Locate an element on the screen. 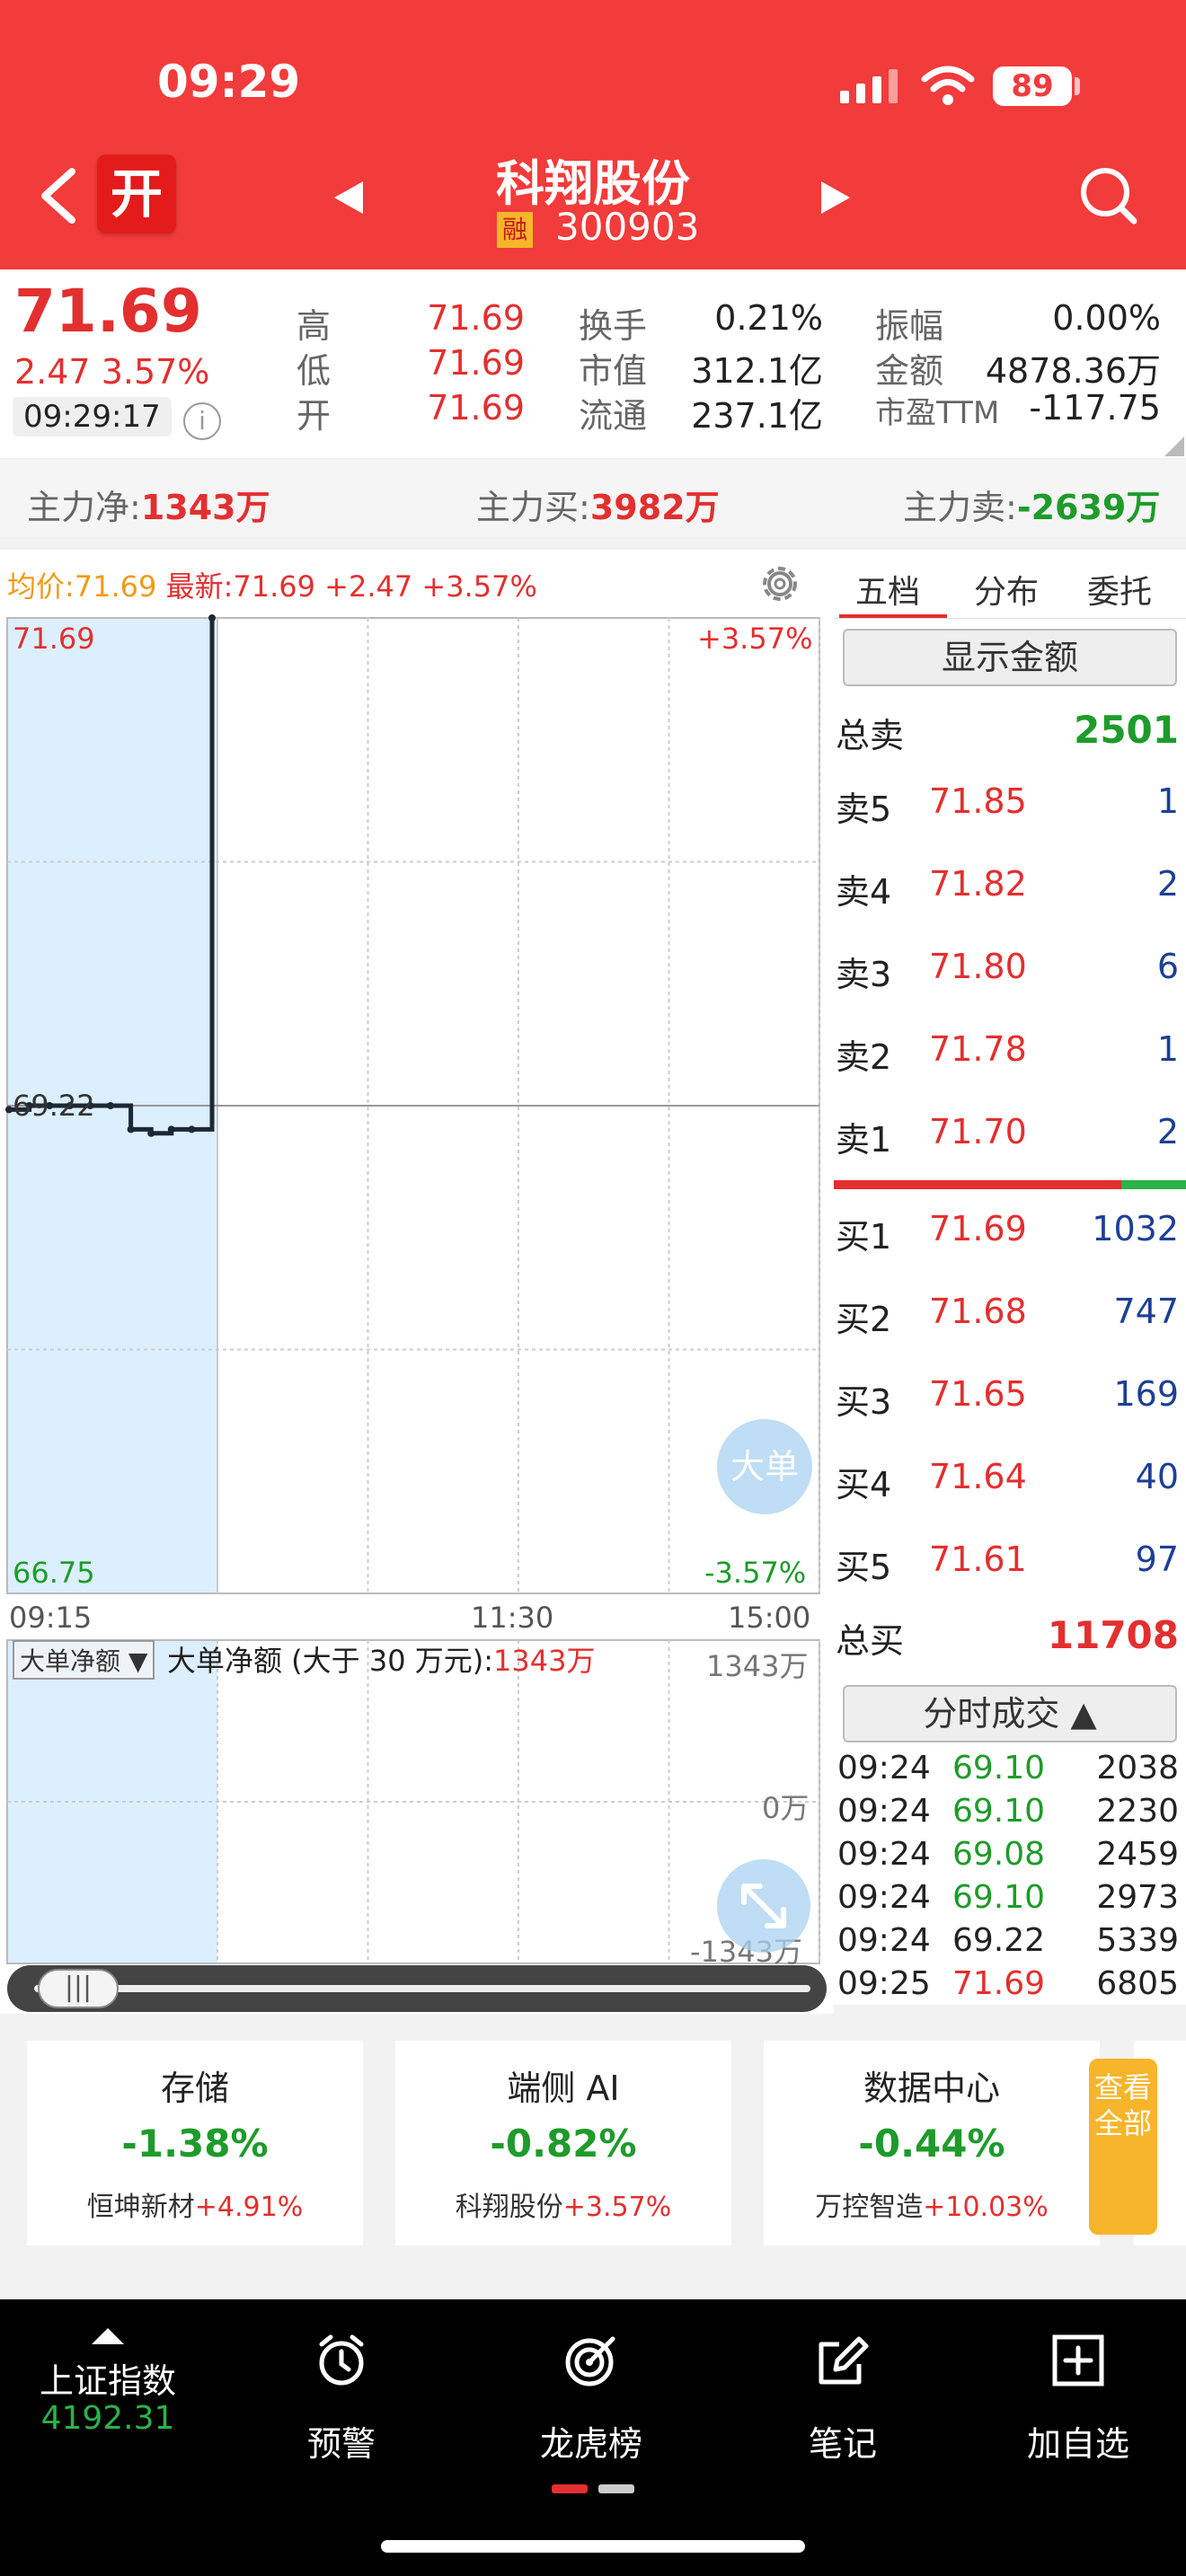  index-value: 4192.31 is located at coordinates (107, 2418).